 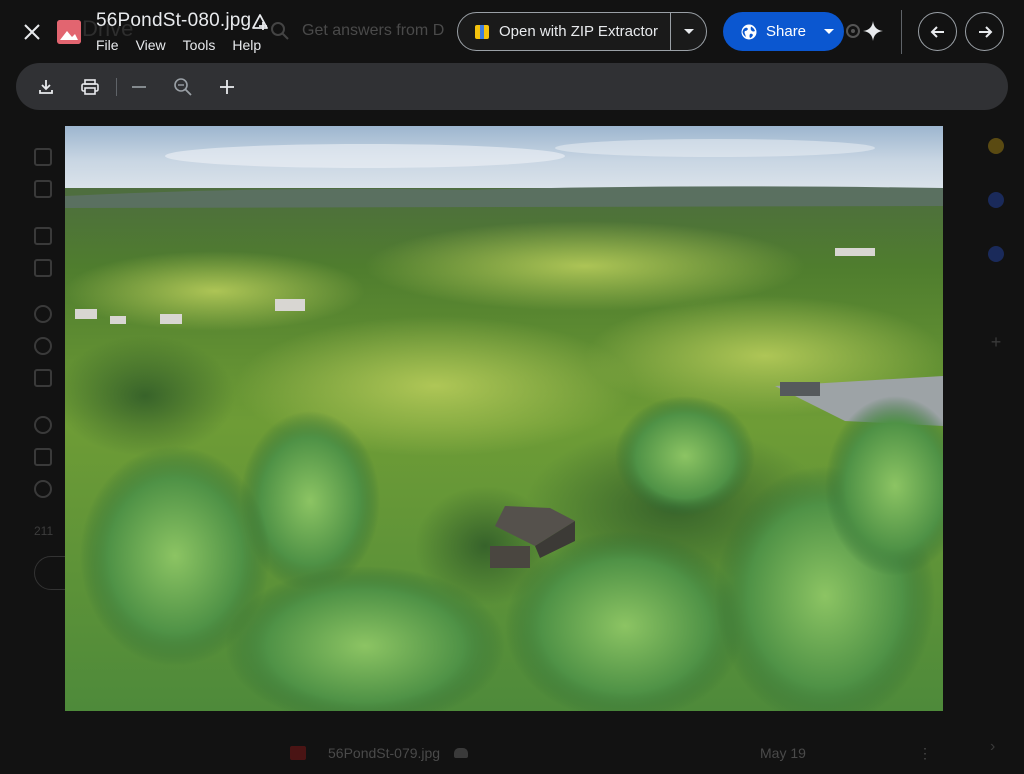 What do you see at coordinates (873, 31) in the screenshot?
I see `gemini-sparkle-icon` at bounding box center [873, 31].